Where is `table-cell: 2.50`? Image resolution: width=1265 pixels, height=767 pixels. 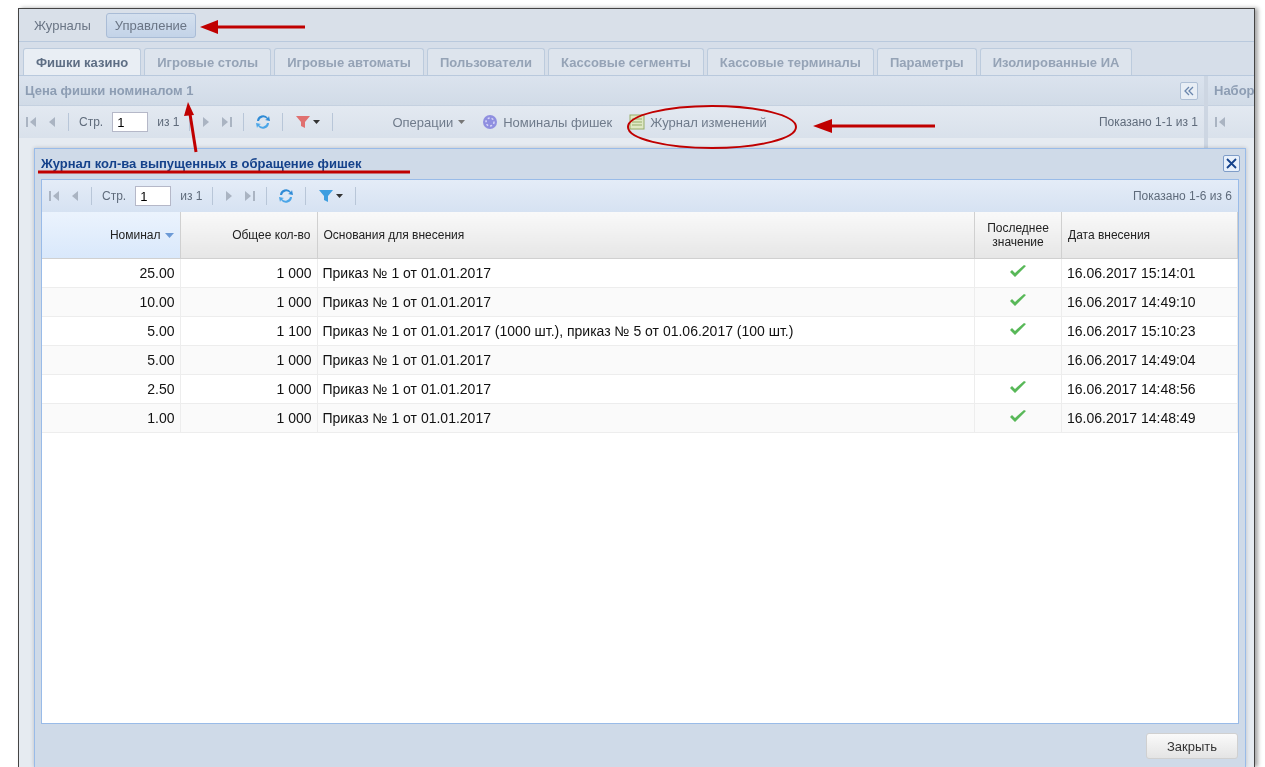
table-cell: 2.50 is located at coordinates (111, 389).